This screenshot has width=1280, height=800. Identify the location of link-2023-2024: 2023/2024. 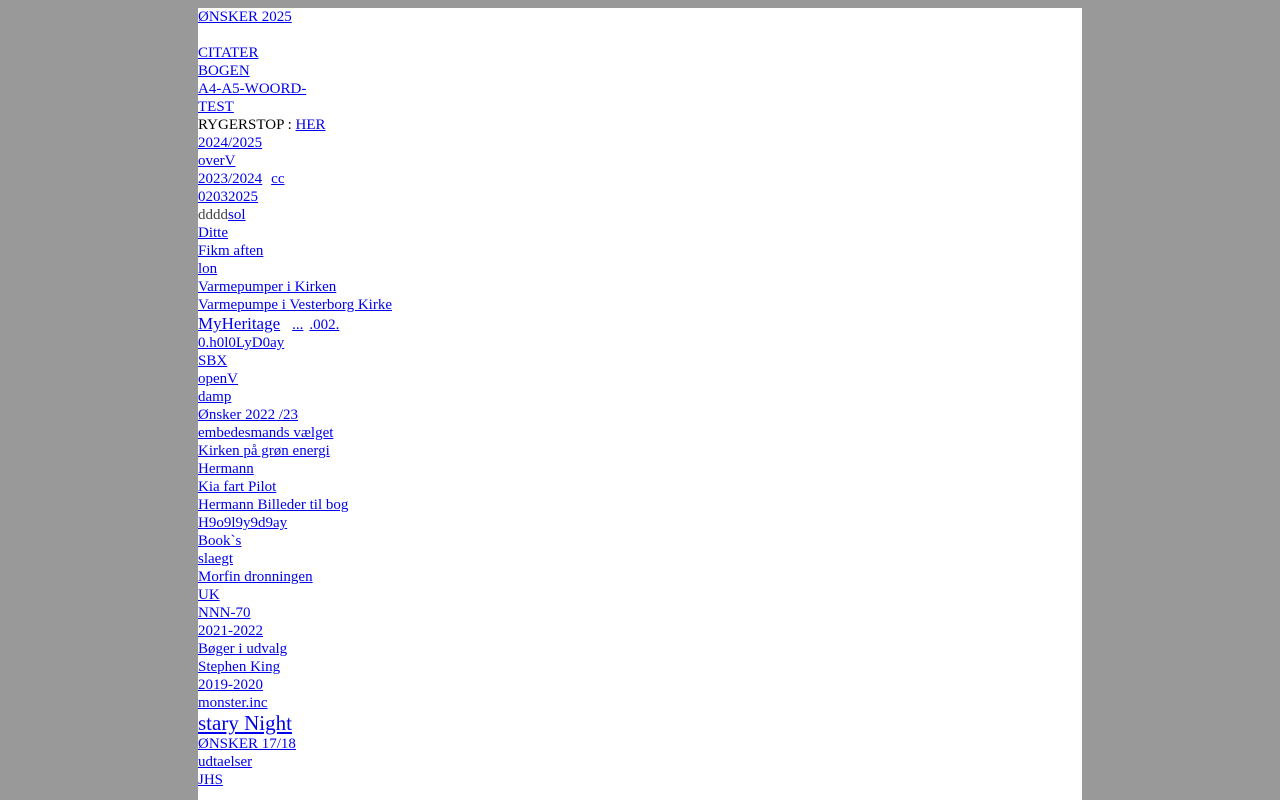
(230, 179).